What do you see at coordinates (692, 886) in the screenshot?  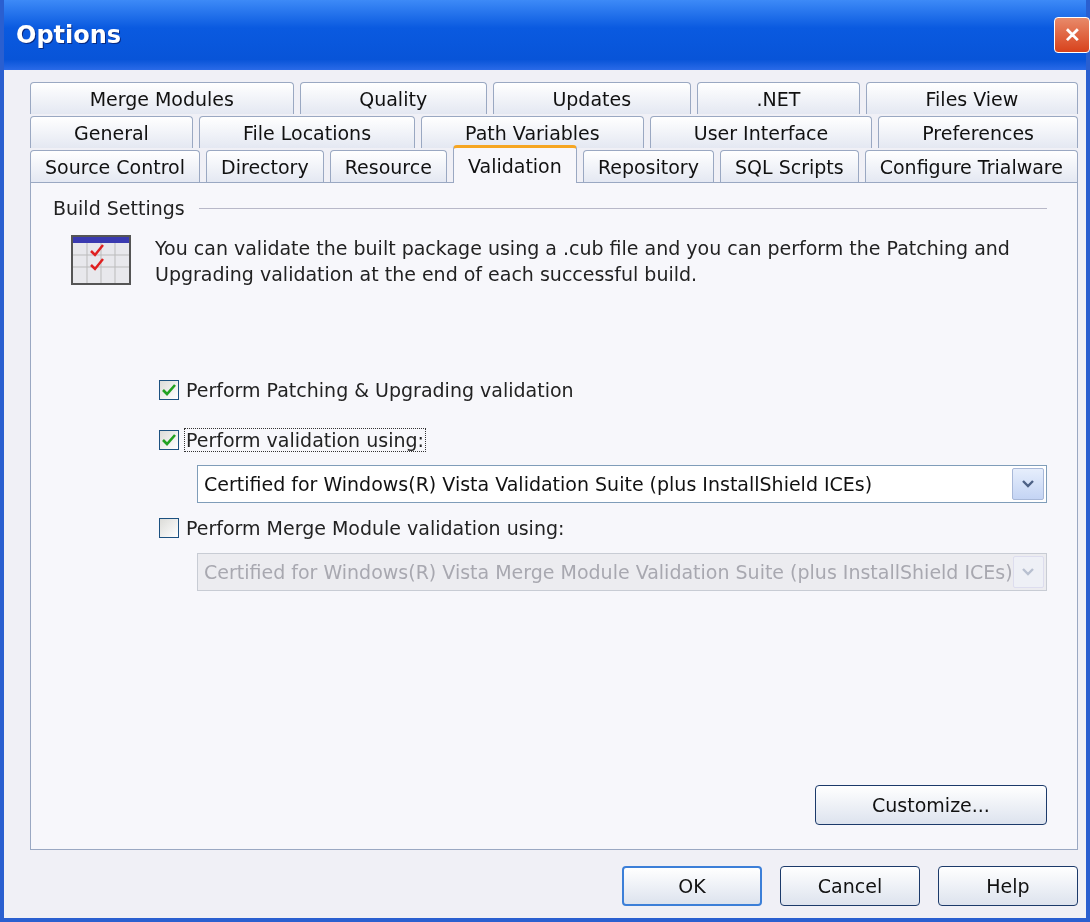 I see `dialog-button: OK` at bounding box center [692, 886].